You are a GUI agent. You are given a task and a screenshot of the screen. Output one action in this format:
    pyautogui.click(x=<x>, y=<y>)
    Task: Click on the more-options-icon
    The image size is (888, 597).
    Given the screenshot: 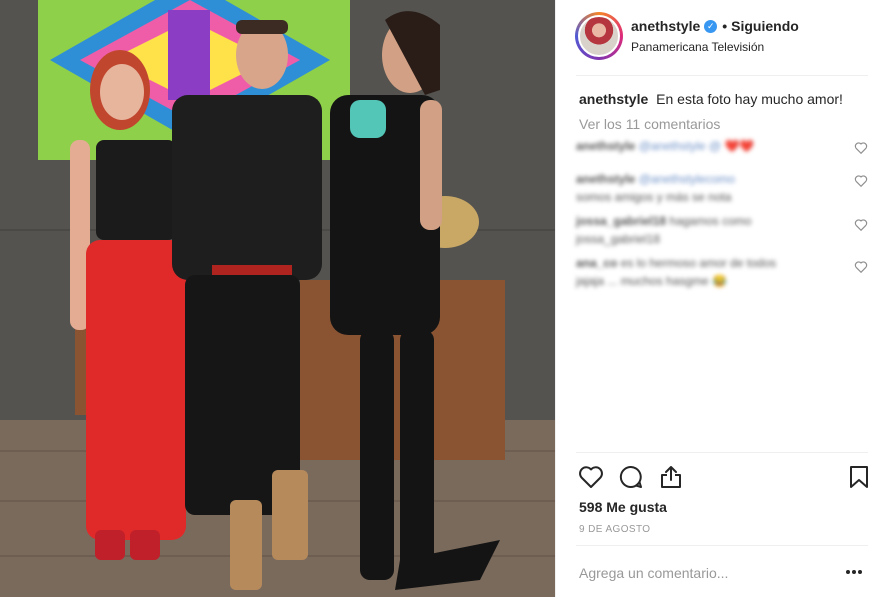 What is the action you would take?
    pyautogui.click(x=854, y=572)
    